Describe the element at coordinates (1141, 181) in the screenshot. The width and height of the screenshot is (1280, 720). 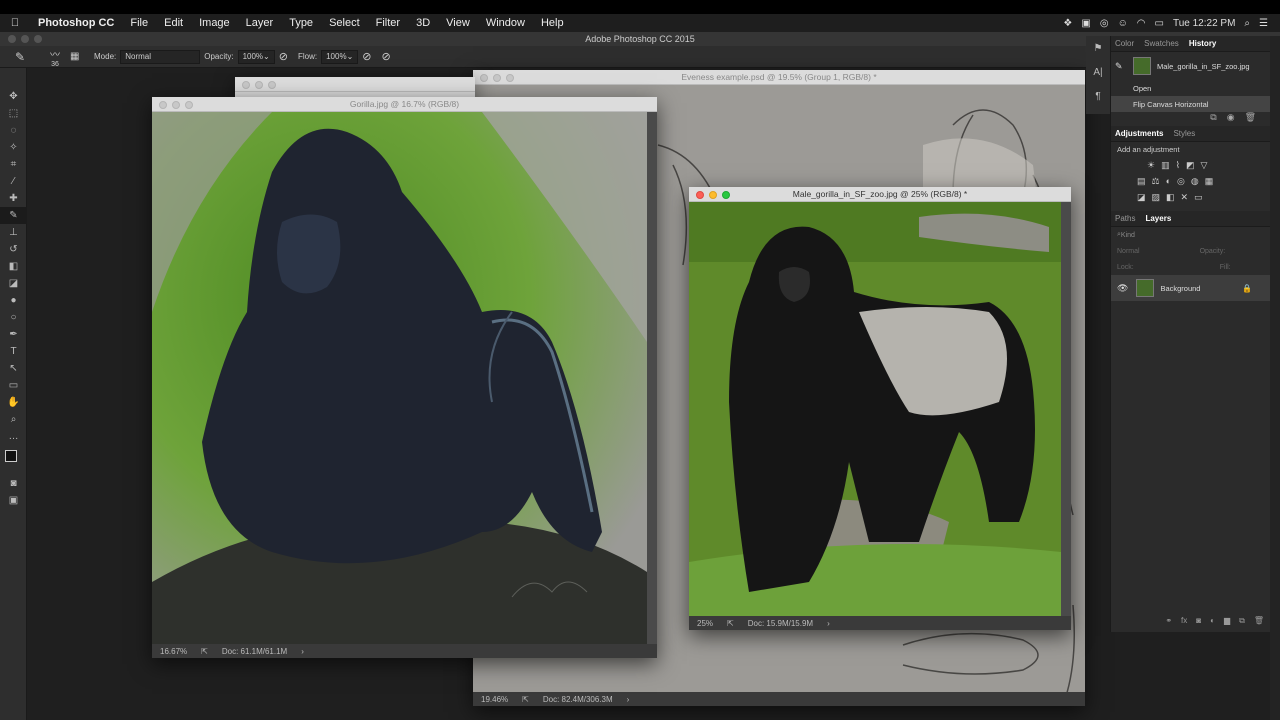
I see `hue-saturation-icon: ▤` at that location.